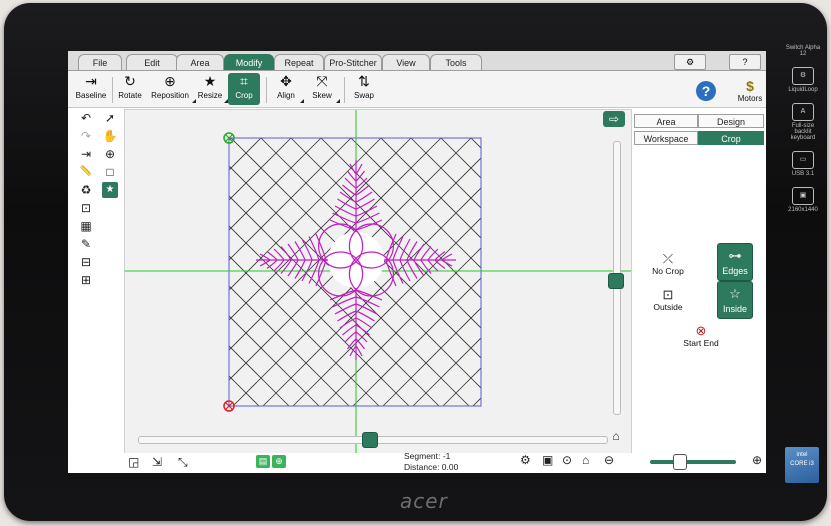  Describe the element at coordinates (157, 462) in the screenshot. I see `node-arrow-icon: ⇲` at that location.